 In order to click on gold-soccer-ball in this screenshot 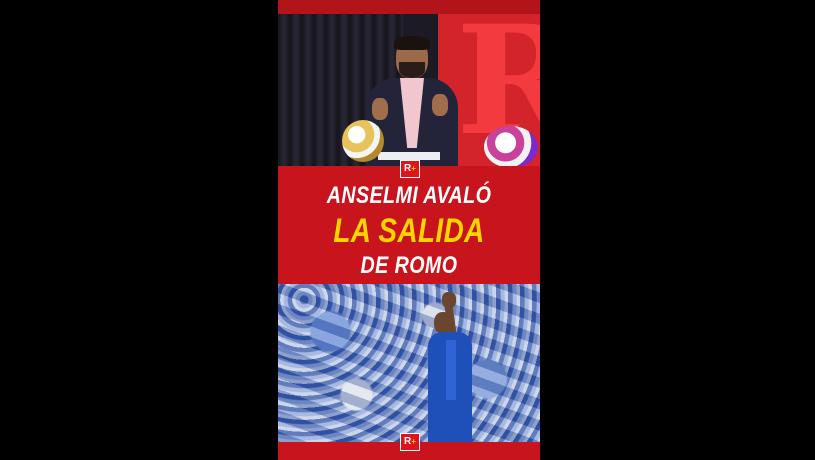, I will do `click(363, 141)`.